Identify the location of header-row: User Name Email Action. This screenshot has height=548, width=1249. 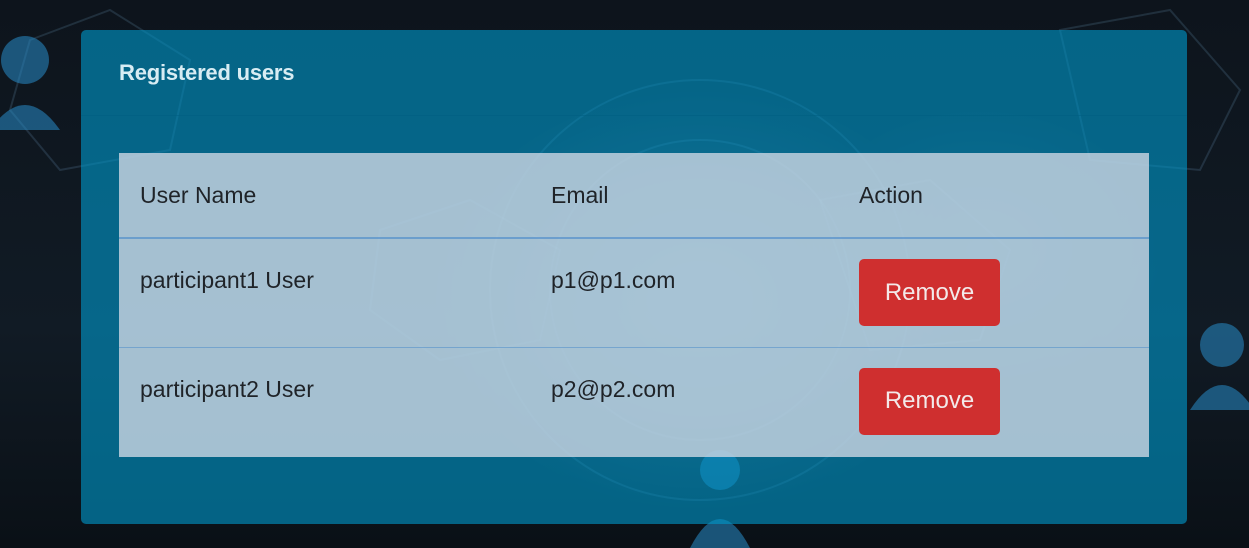
(634, 196).